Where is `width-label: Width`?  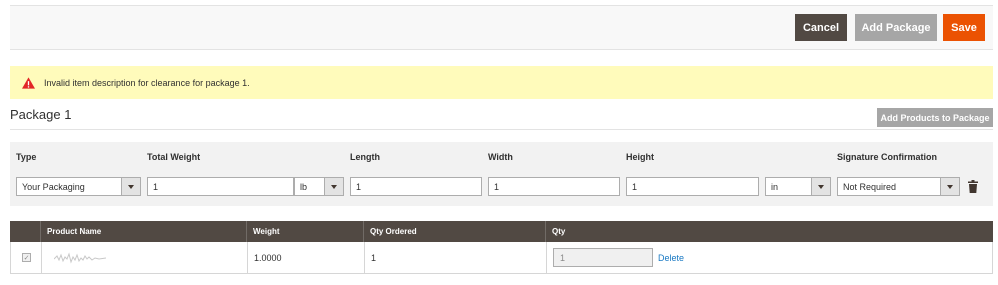
width-label: Width is located at coordinates (500, 157).